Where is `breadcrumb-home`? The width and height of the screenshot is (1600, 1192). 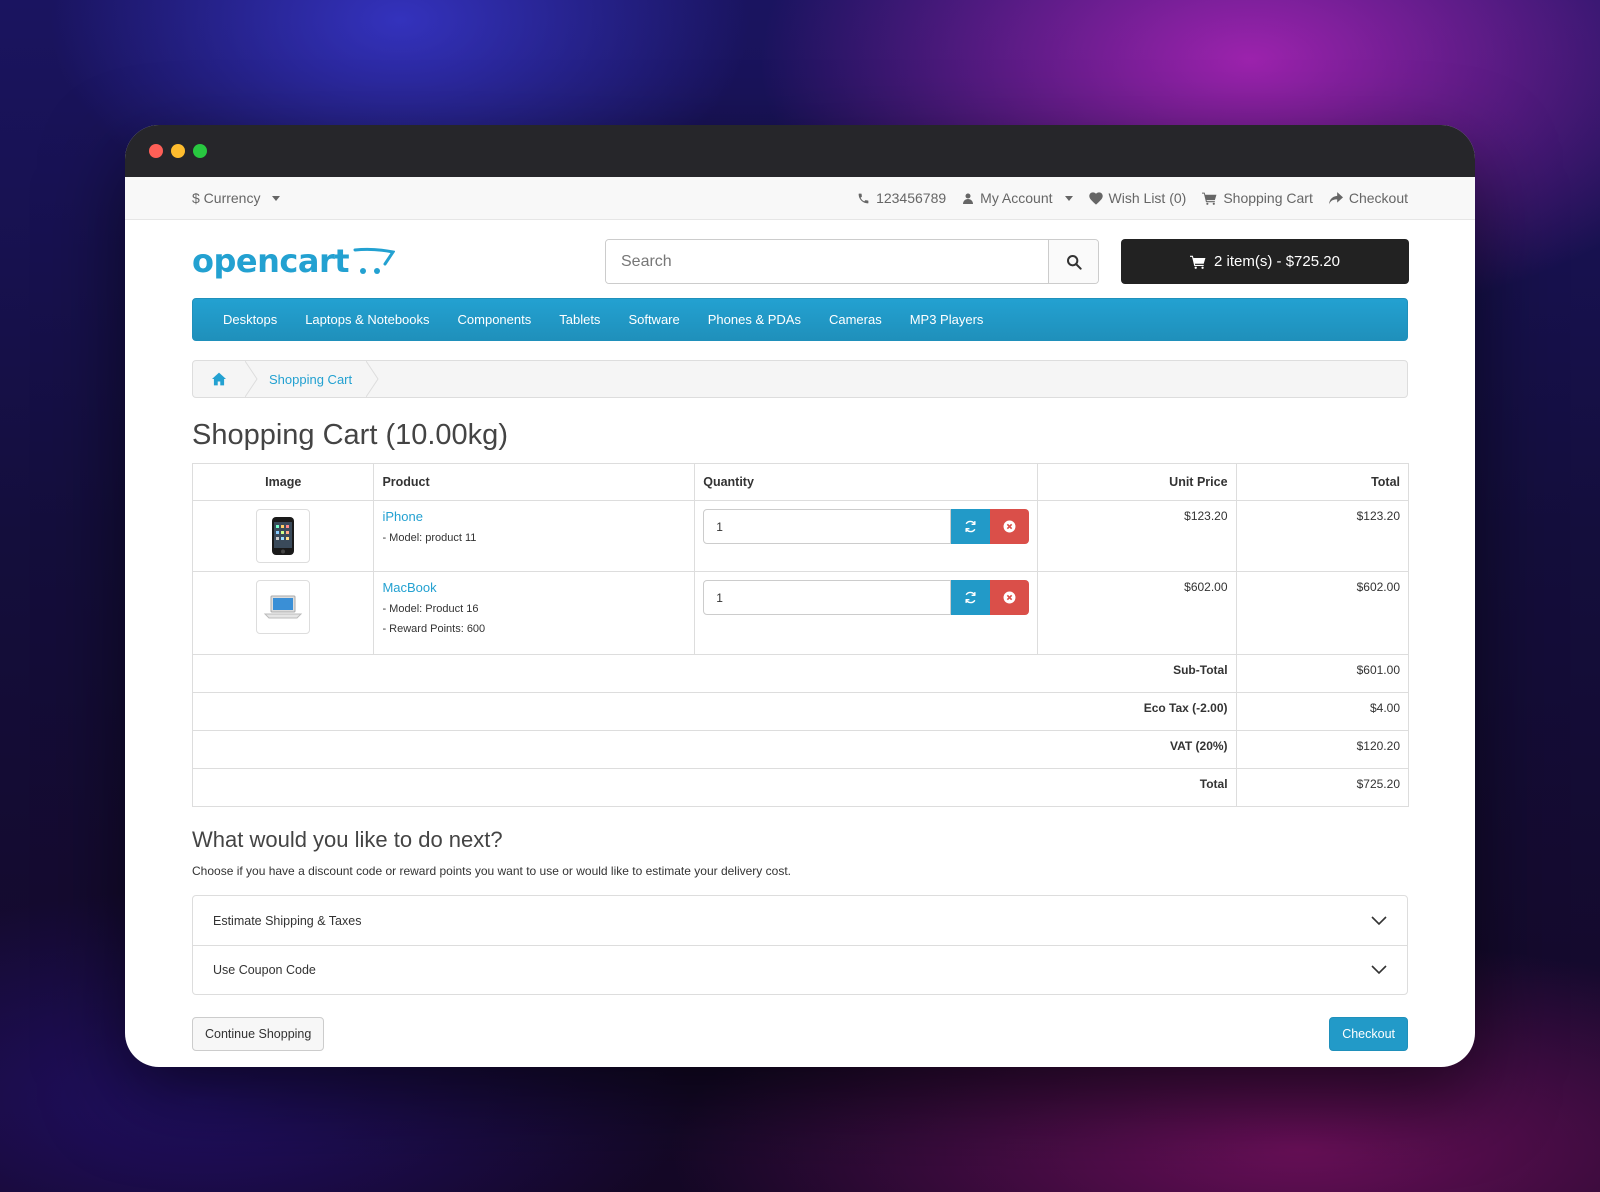 breadcrumb-home is located at coordinates (219, 379).